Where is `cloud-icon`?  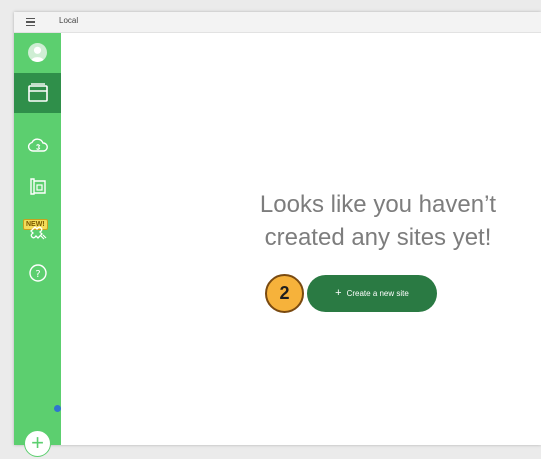
cloud-icon is located at coordinates (37, 145).